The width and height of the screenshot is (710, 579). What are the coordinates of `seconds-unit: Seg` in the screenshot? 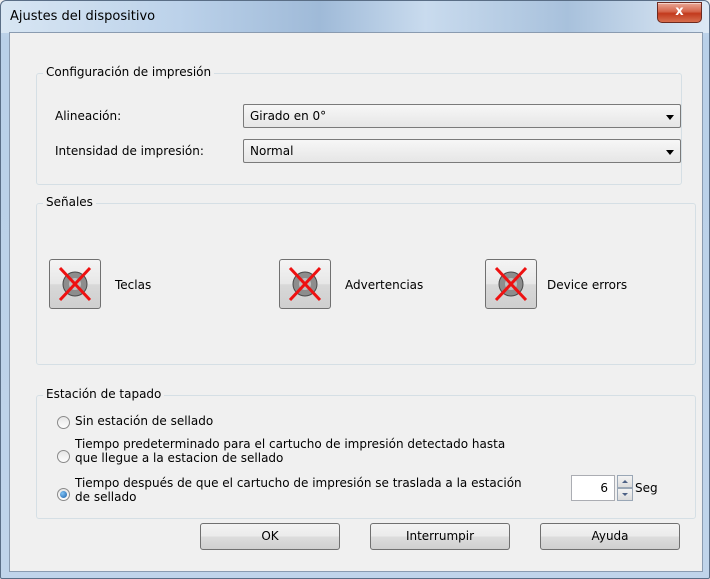 It's located at (646, 488).